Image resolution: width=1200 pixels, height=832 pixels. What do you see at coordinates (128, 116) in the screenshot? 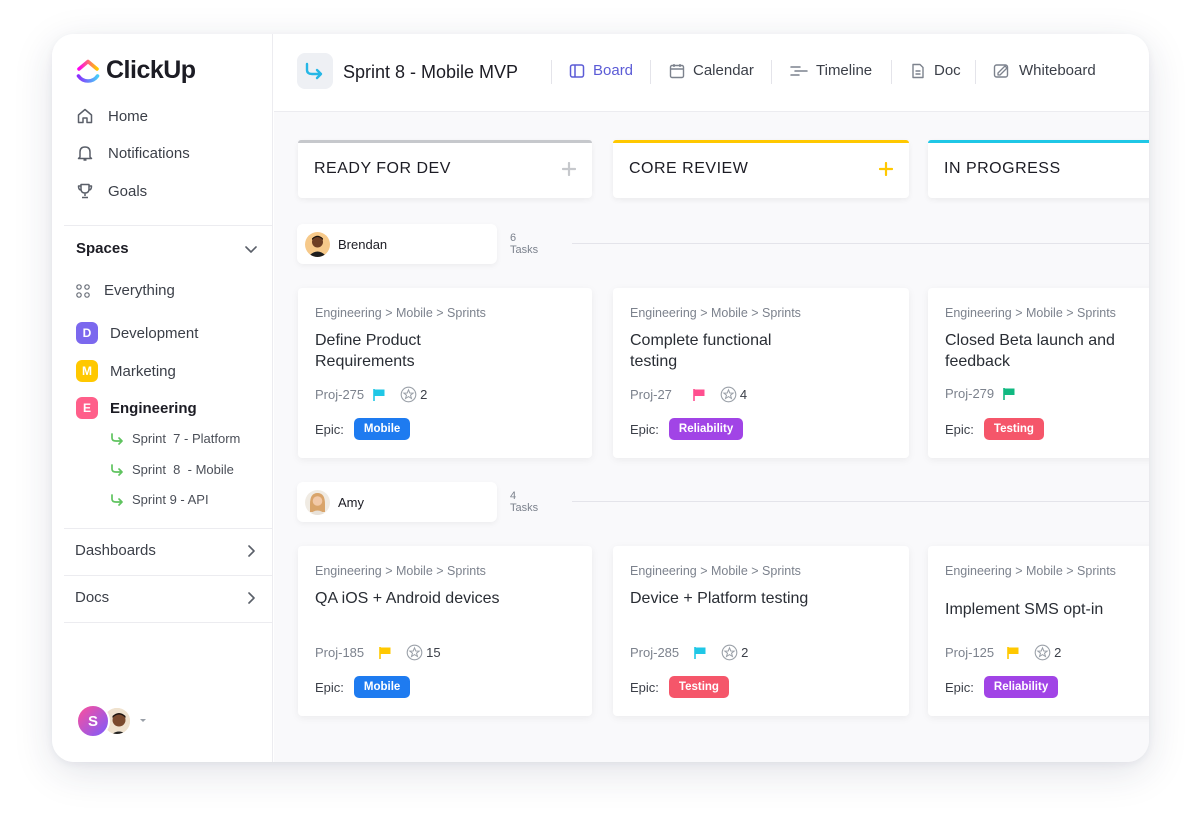
I see `nav-home-label: Home` at bounding box center [128, 116].